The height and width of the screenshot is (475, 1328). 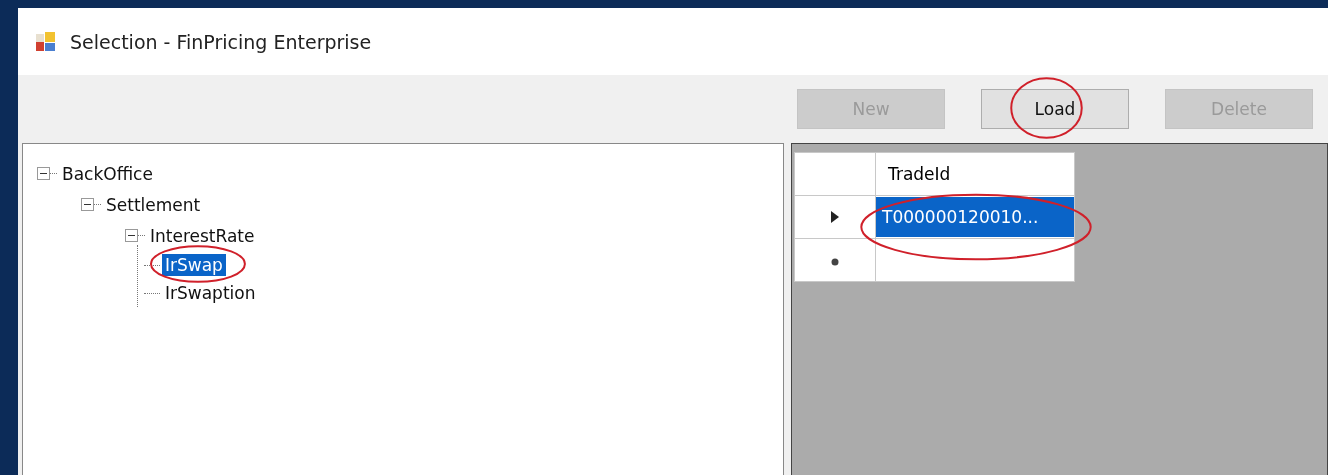 What do you see at coordinates (221, 41) in the screenshot?
I see `window-title: Selection - FinPricing Enterprise` at bounding box center [221, 41].